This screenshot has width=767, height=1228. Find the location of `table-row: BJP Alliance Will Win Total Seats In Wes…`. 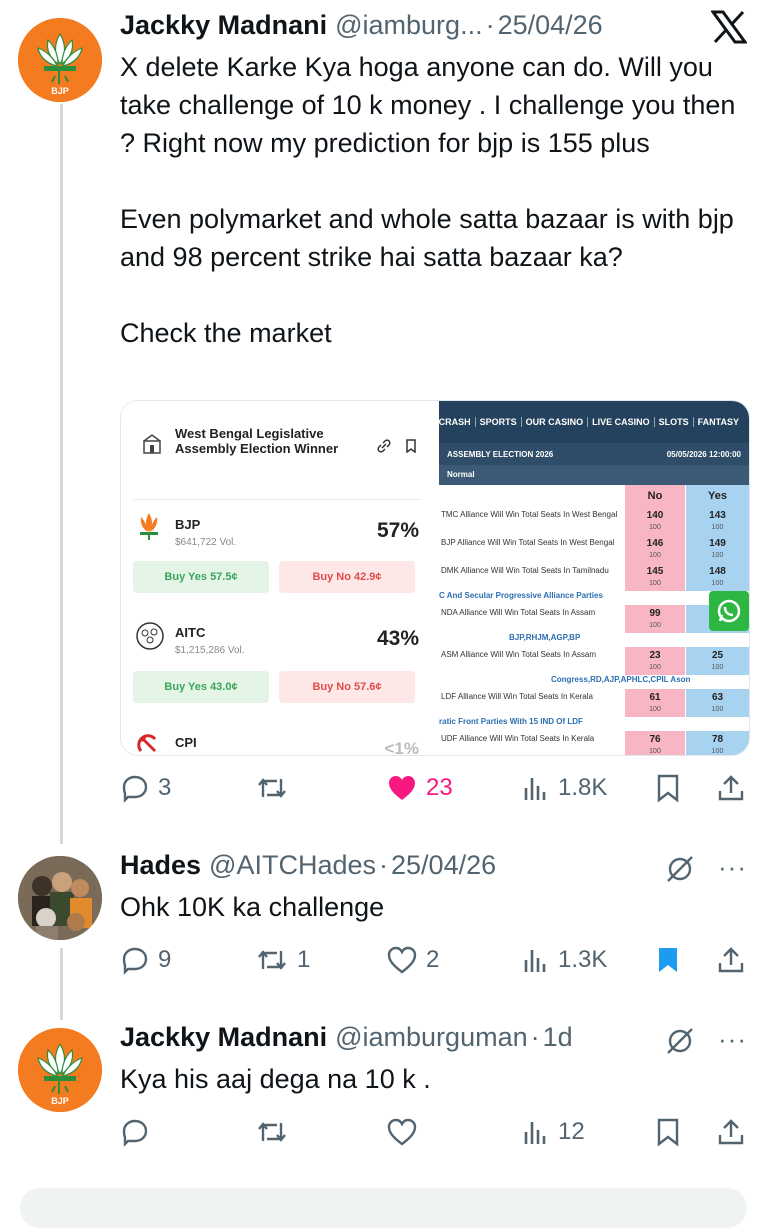

table-row: BJP Alliance Will Win Total Seats In Wes… is located at coordinates (594, 549).